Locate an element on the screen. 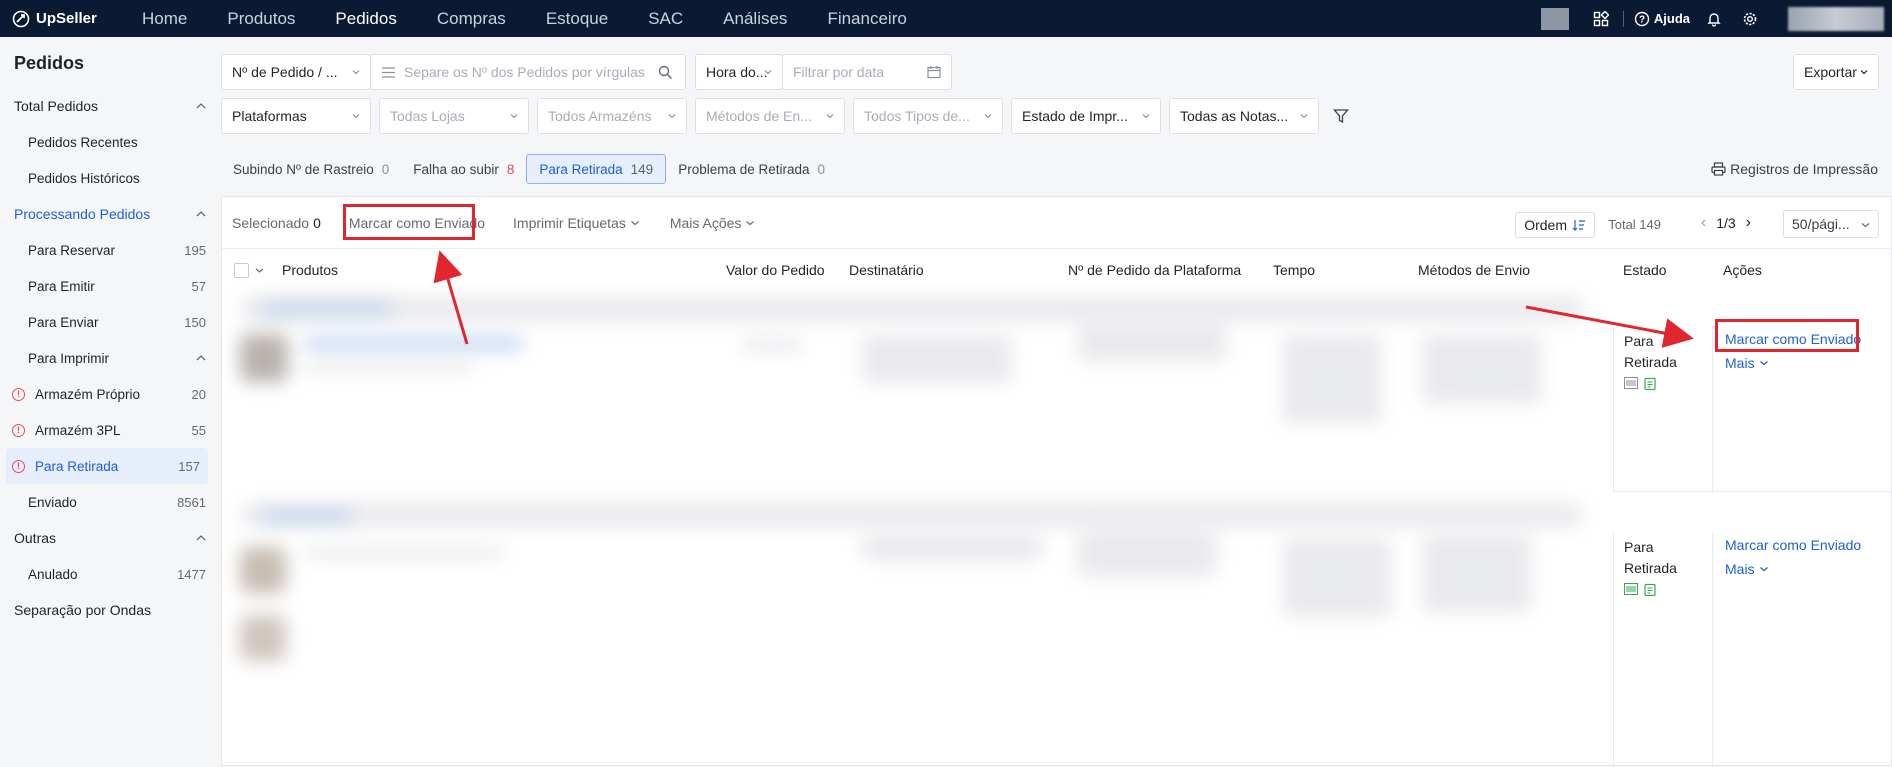  col-estado: Estado is located at coordinates (1645, 270).